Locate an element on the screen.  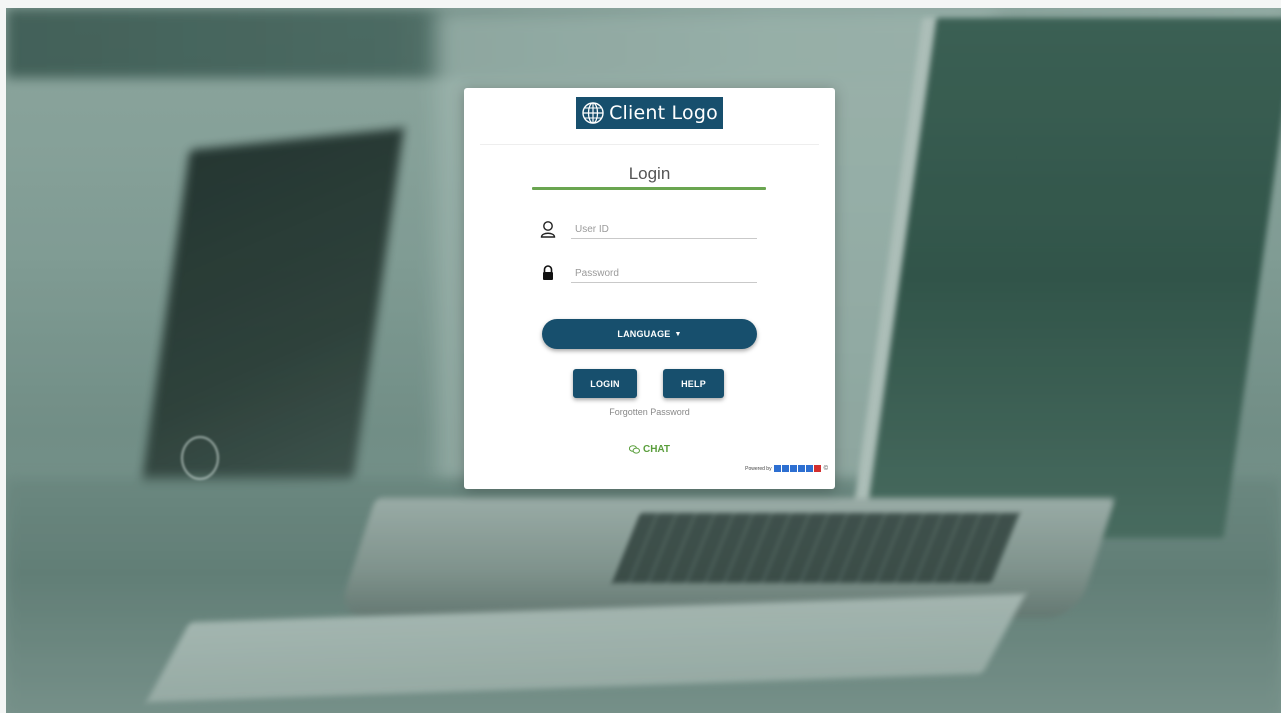
password-input is located at coordinates (664, 274).